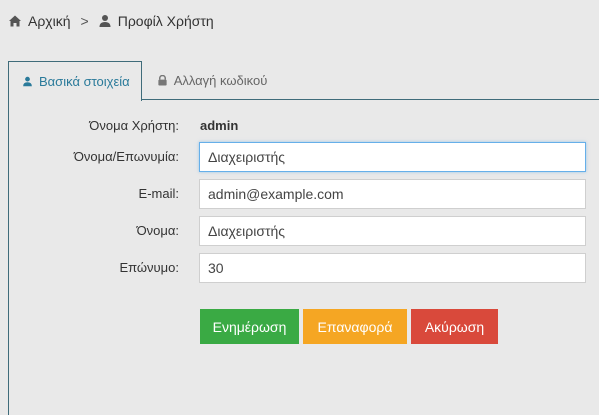  What do you see at coordinates (84, 81) in the screenshot?
I see `tab-basic-info-label: Βασικά στοιχεία` at bounding box center [84, 81].